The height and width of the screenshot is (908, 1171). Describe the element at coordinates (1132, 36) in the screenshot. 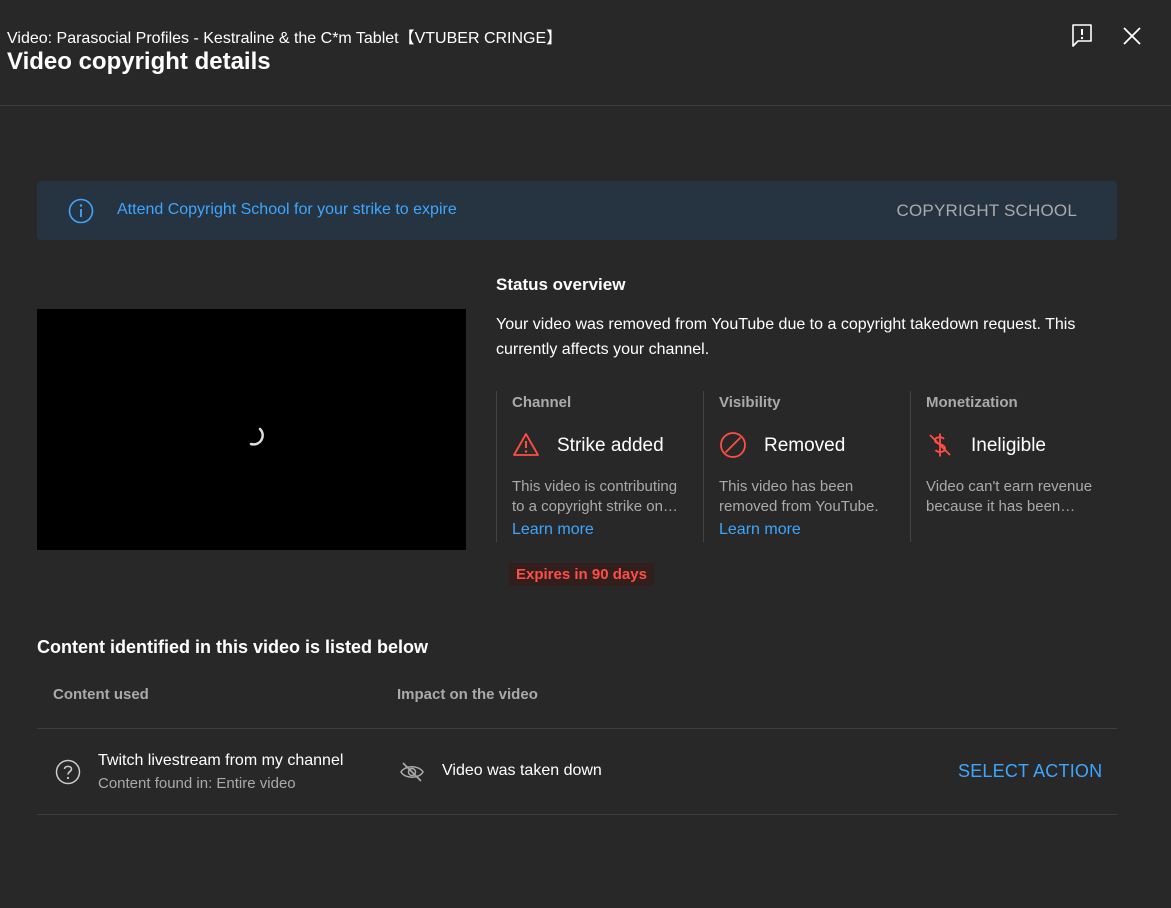

I see `close-icon` at that location.